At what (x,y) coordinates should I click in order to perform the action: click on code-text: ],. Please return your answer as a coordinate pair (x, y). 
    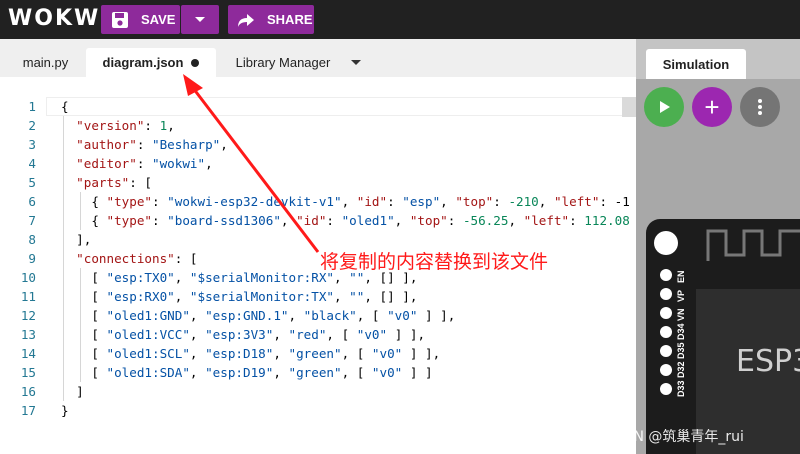
    Looking at the image, I should click on (76, 239).